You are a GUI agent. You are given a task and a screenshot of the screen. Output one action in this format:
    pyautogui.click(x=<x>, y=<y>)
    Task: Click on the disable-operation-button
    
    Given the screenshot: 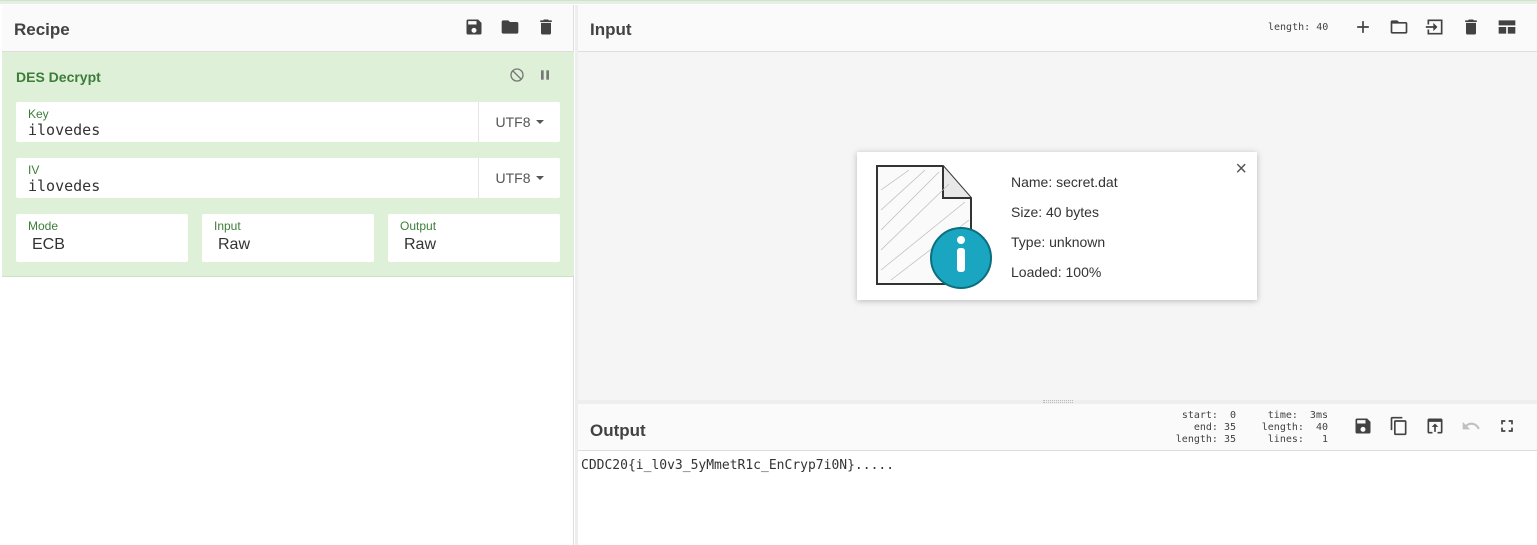 What is the action you would take?
    pyautogui.click(x=517, y=75)
    